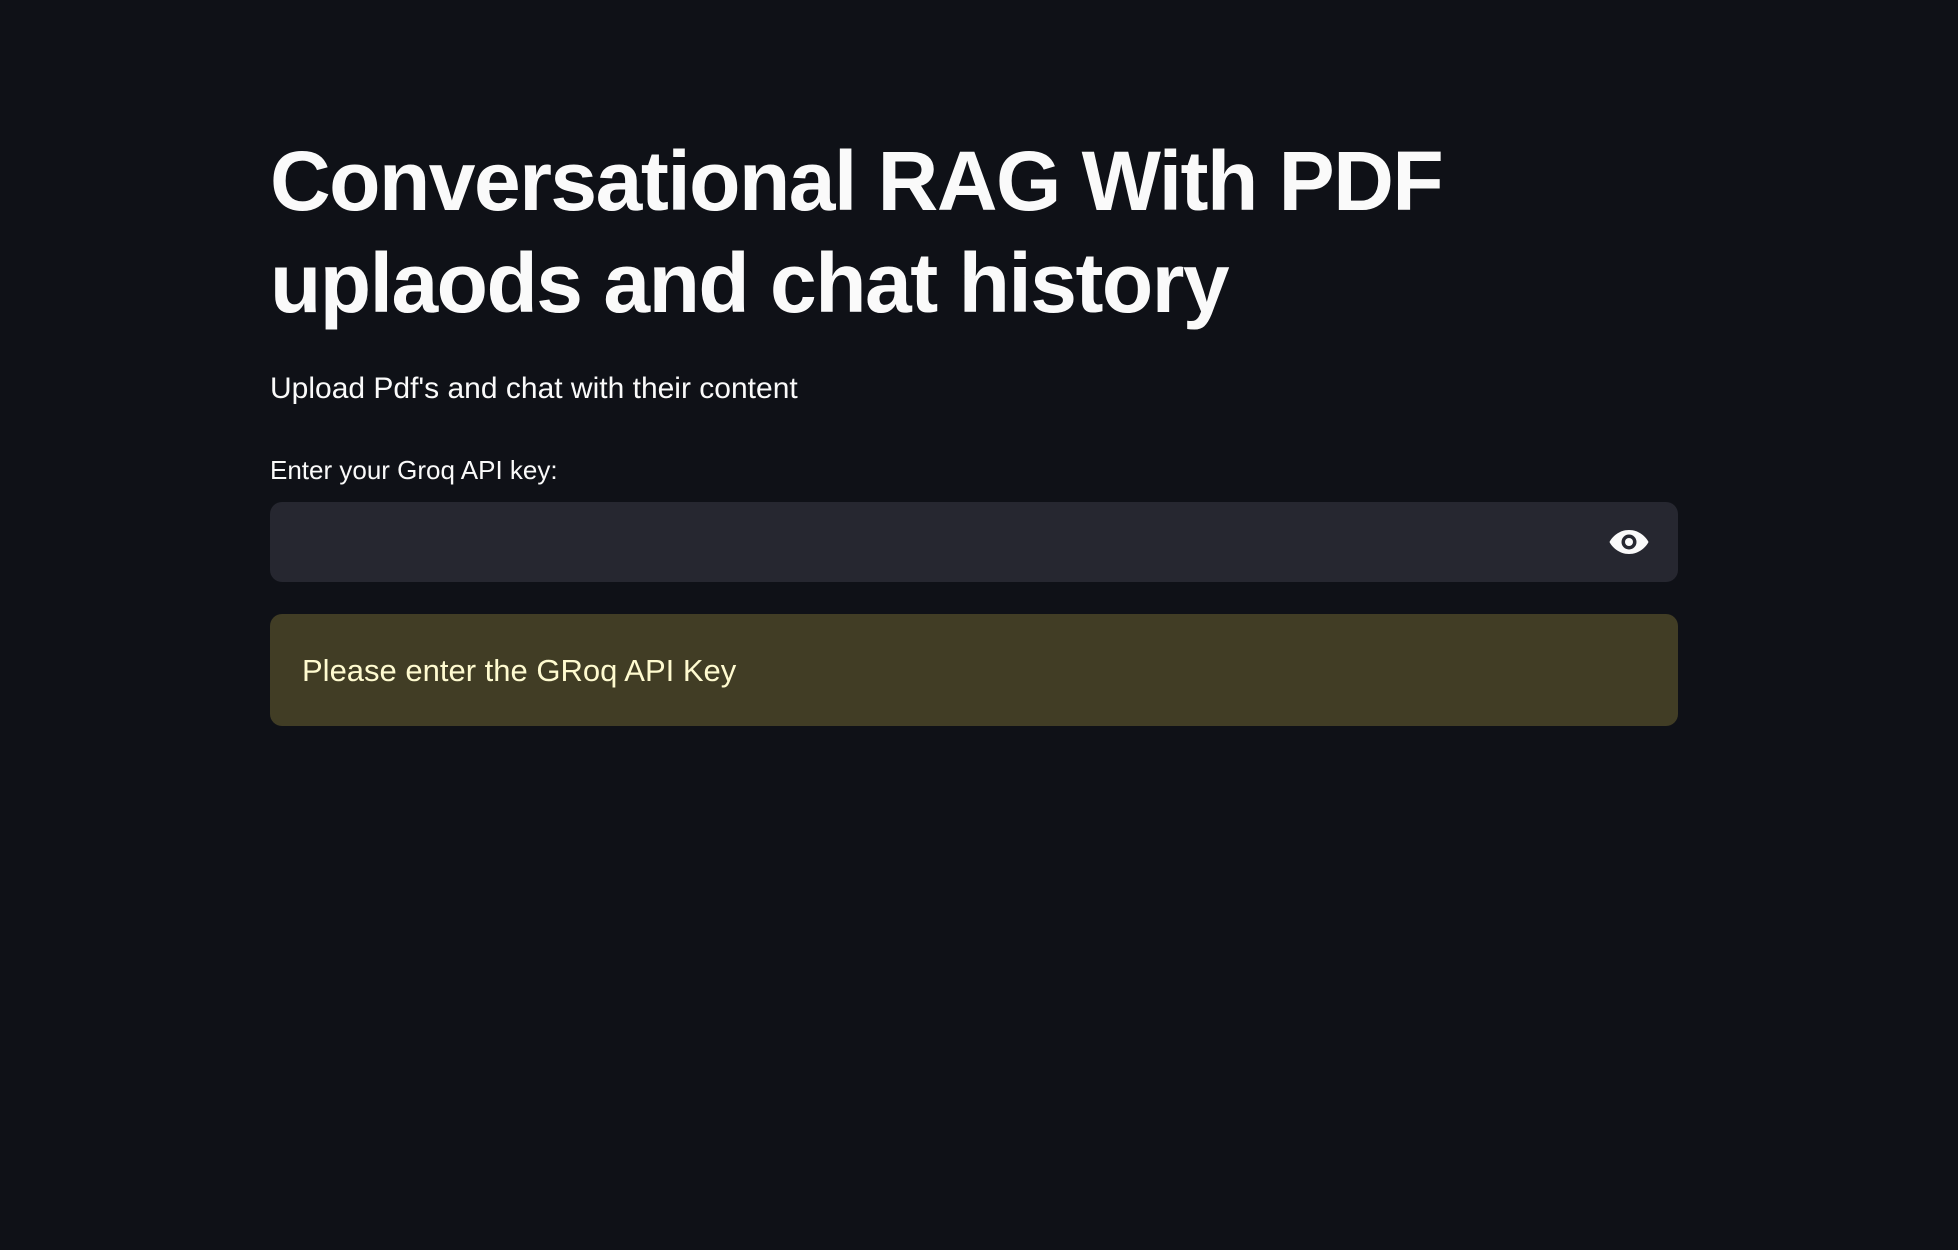  I want to click on show-password-button, so click(1629, 542).